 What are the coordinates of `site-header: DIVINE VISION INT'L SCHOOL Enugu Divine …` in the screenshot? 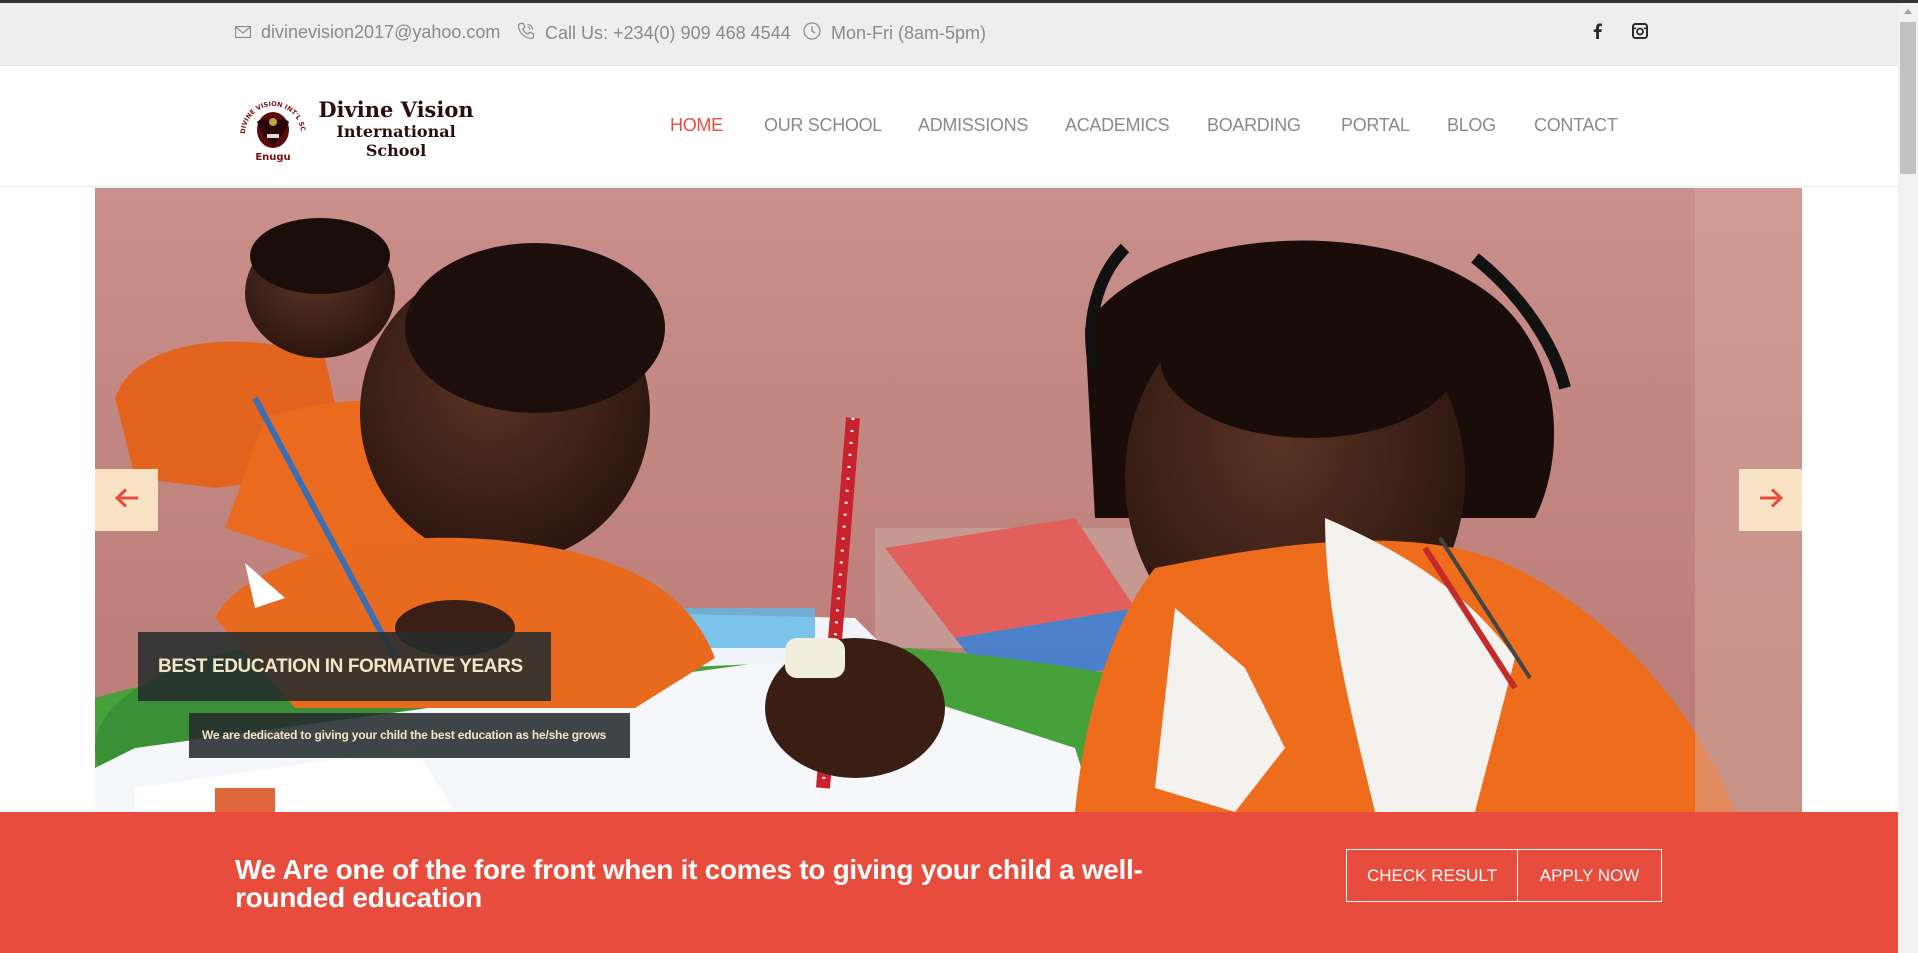 It's located at (949, 127).